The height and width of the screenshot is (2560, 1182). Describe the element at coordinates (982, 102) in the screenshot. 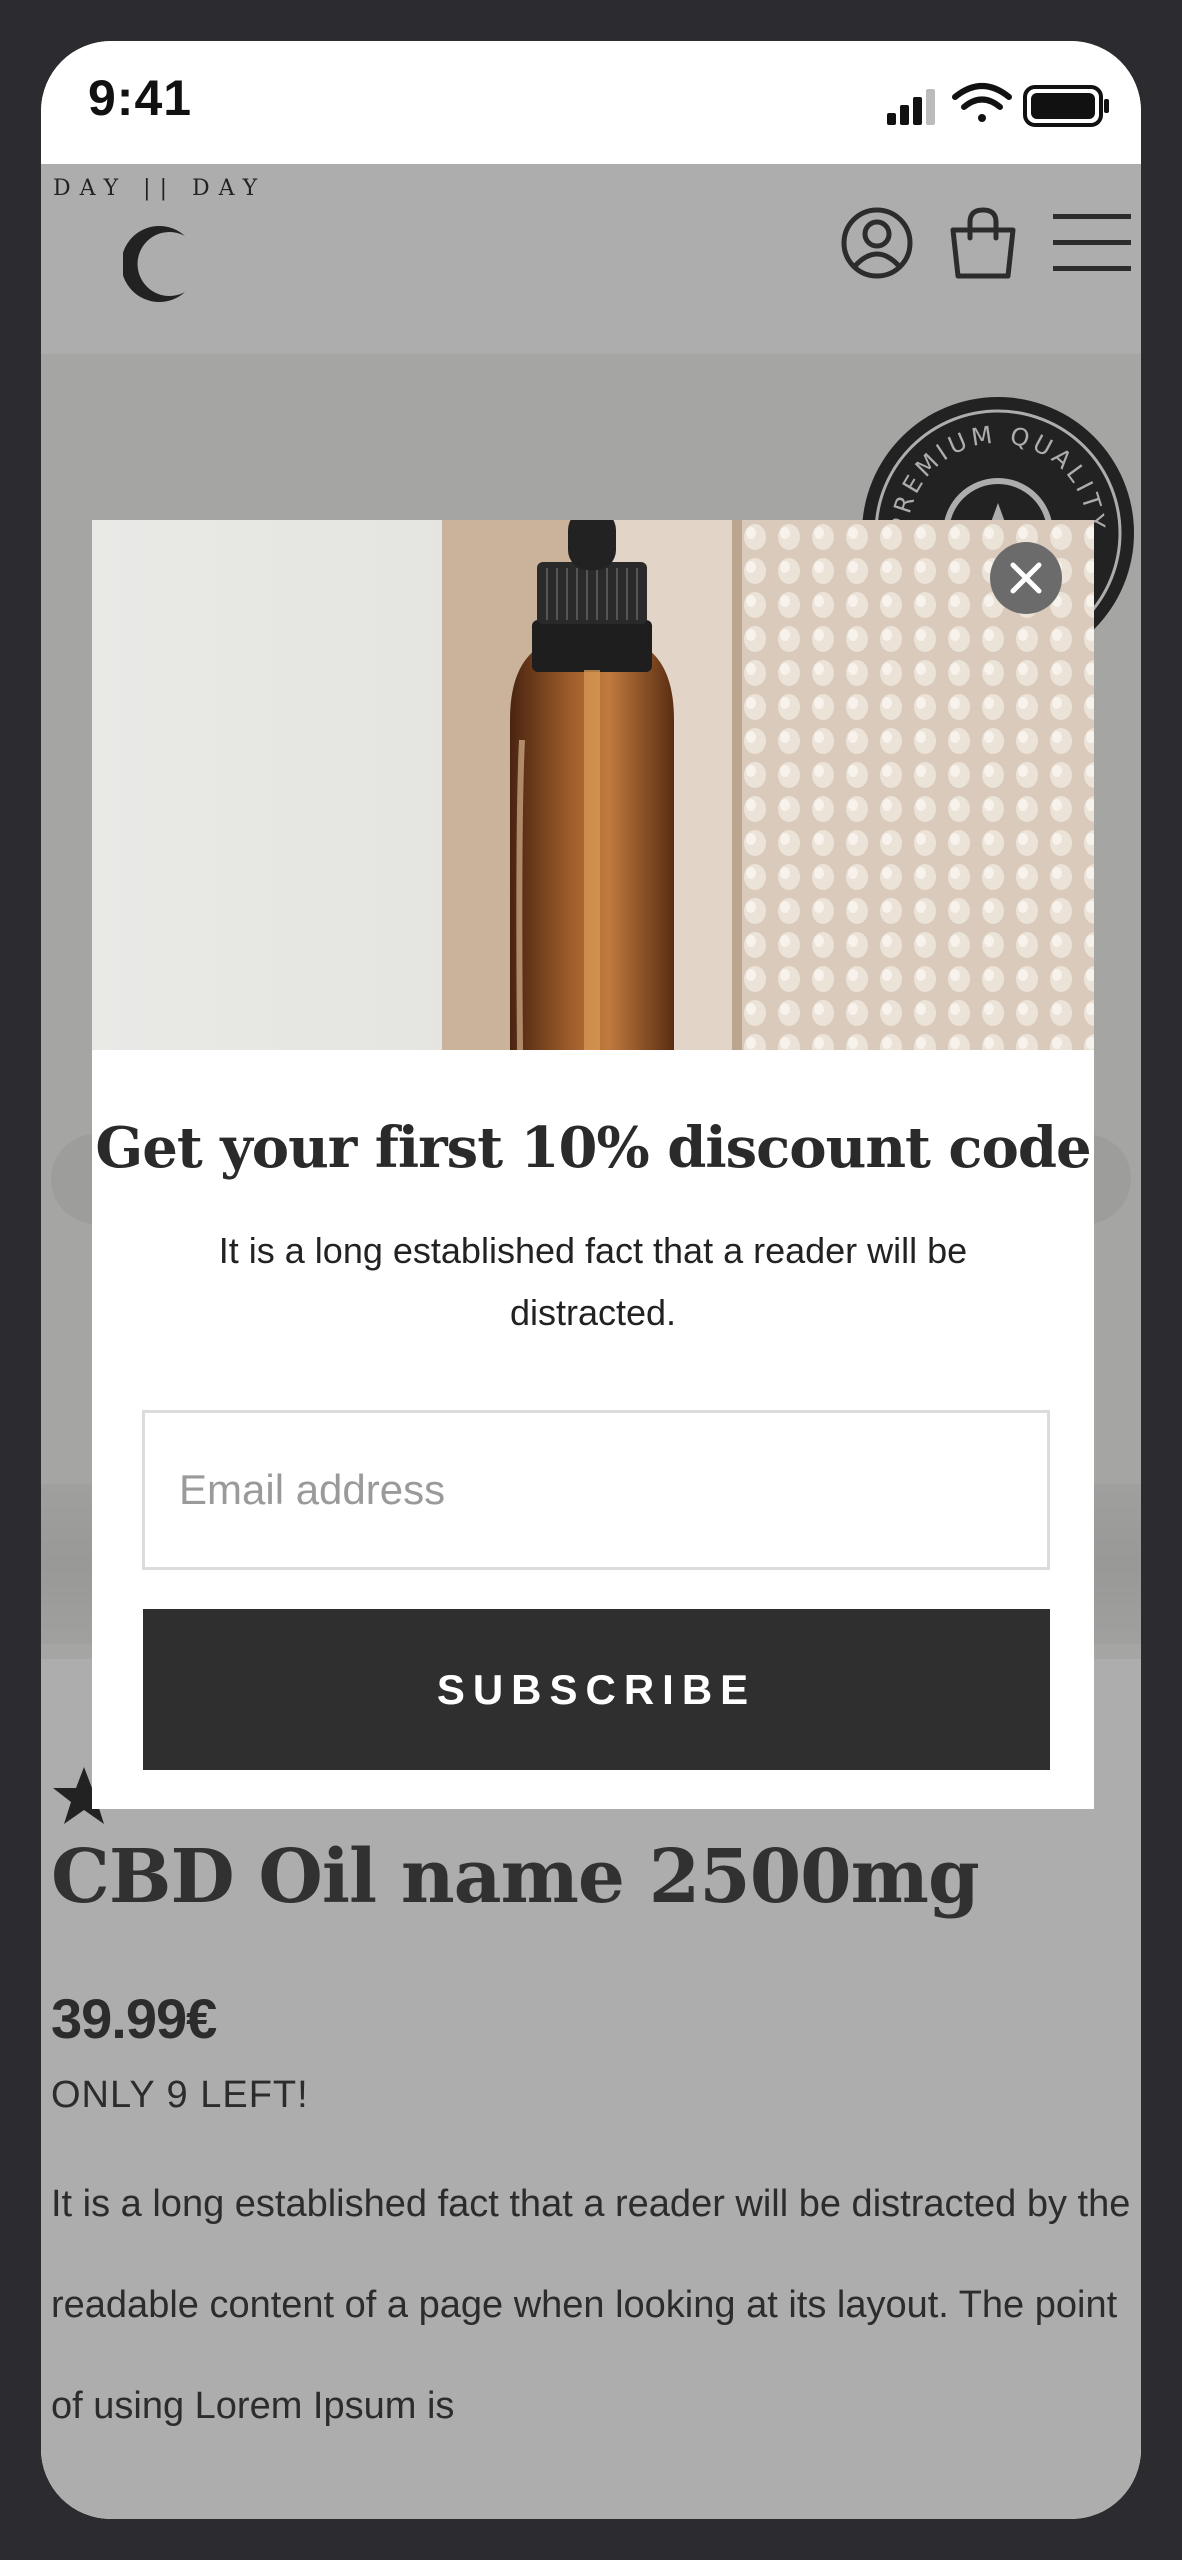

I see `wifi-icon` at that location.